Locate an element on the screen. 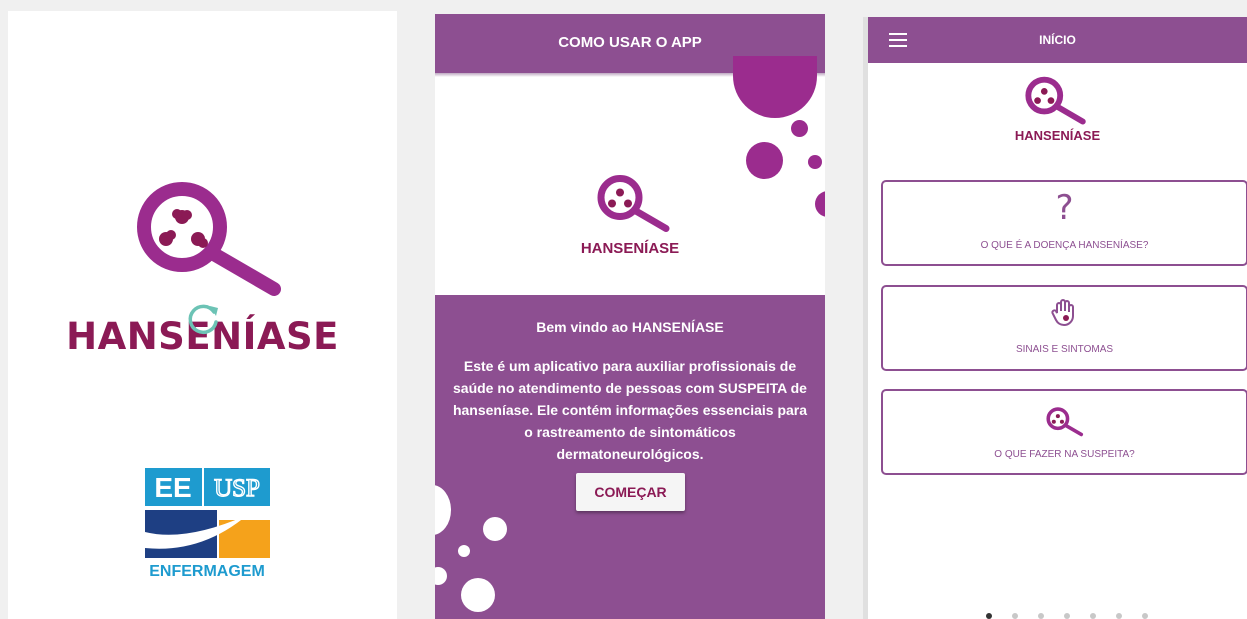 The image size is (1247, 619). welcome-title: Bem vindo ao HANSENÍASE is located at coordinates (630, 327).